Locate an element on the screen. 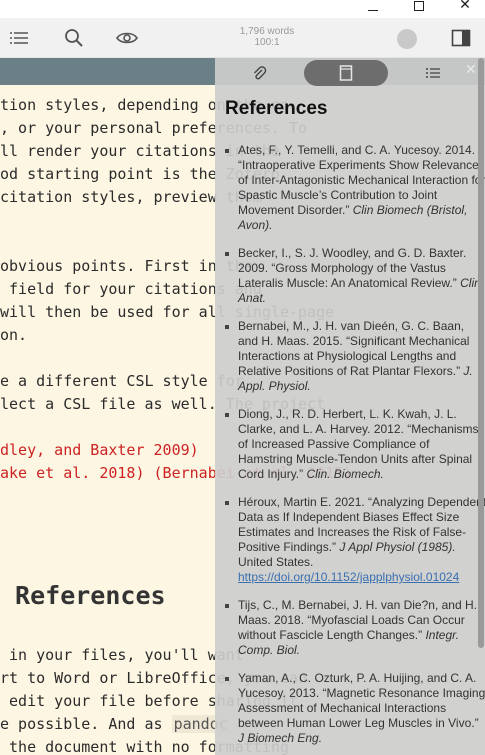  sidebar-toggle-icon is located at coordinates (461, 38).